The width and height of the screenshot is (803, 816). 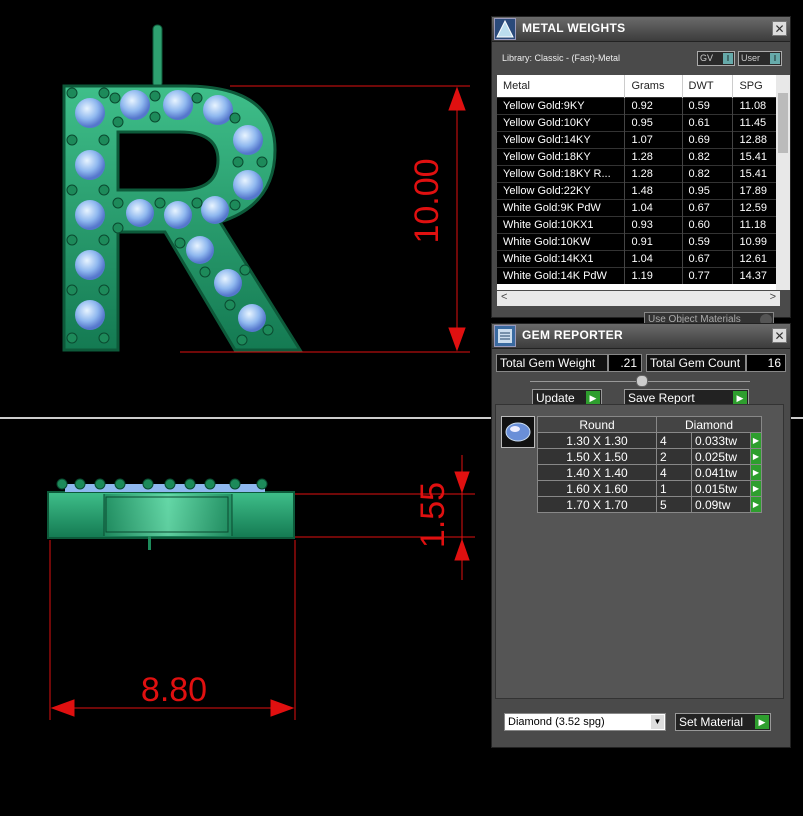 I want to click on table-cell: 0.61, so click(x=708, y=123).